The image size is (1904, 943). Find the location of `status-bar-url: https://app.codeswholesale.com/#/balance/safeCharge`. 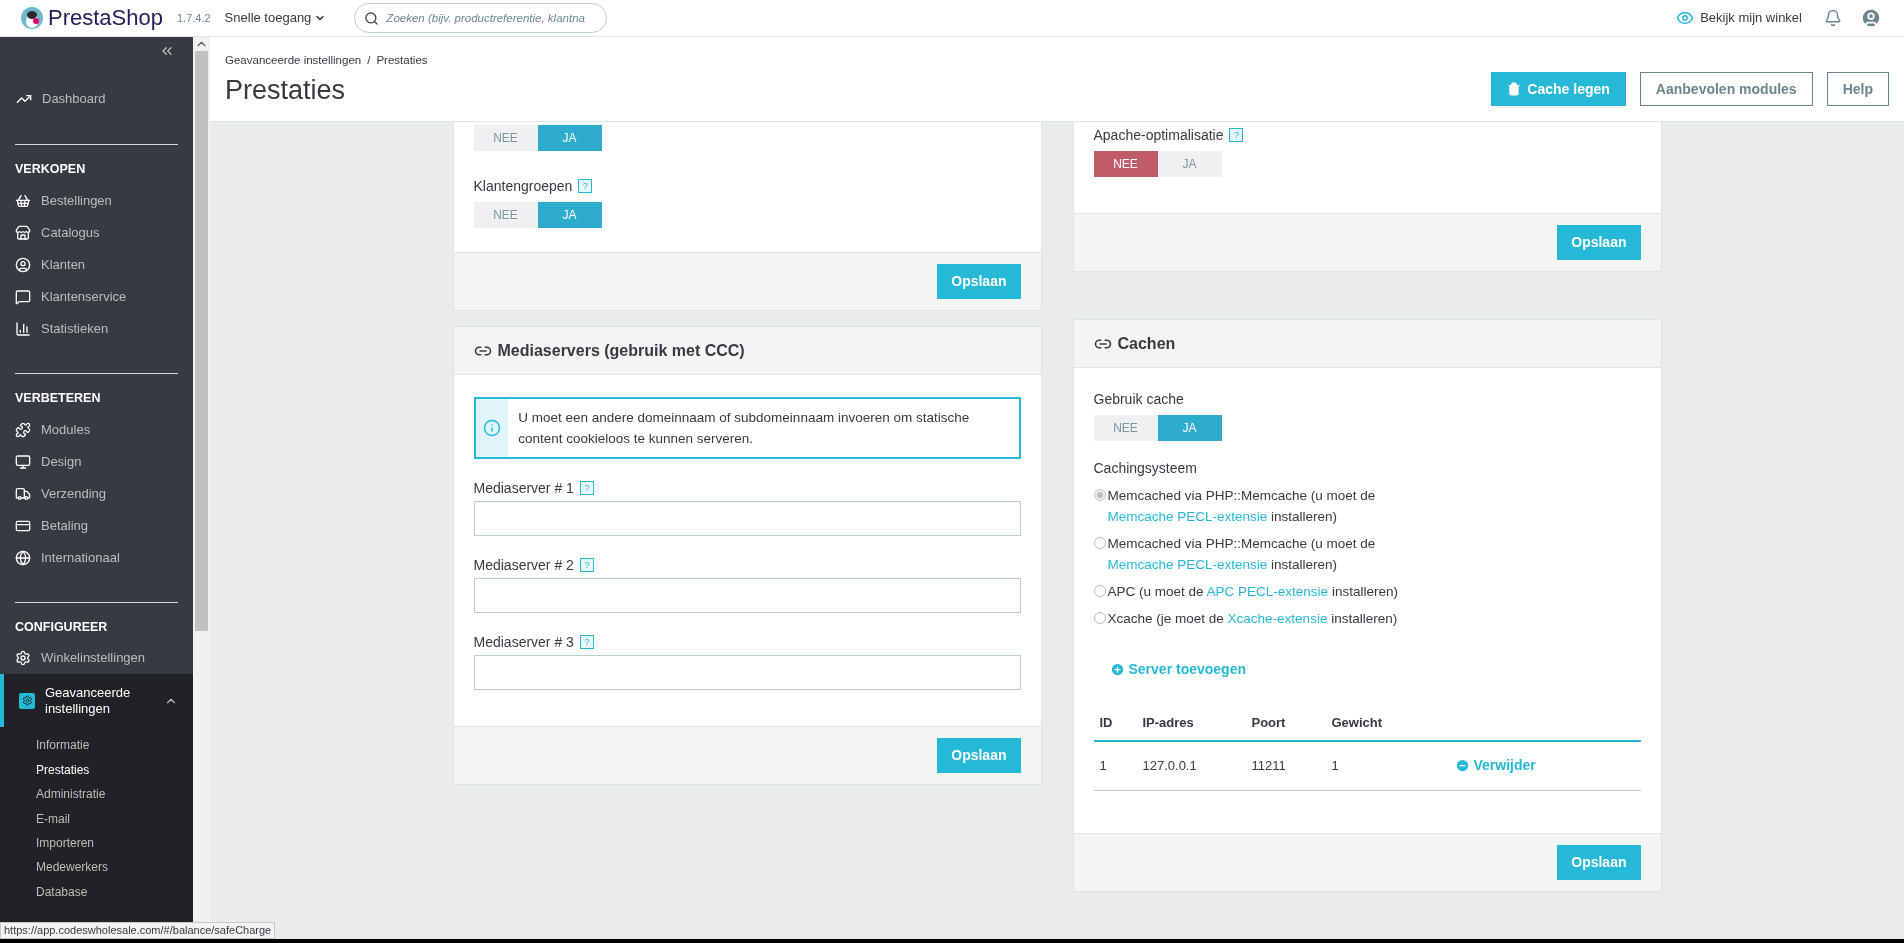

status-bar-url: https://app.codeswholesale.com/#/balance/safeCharge is located at coordinates (138, 930).